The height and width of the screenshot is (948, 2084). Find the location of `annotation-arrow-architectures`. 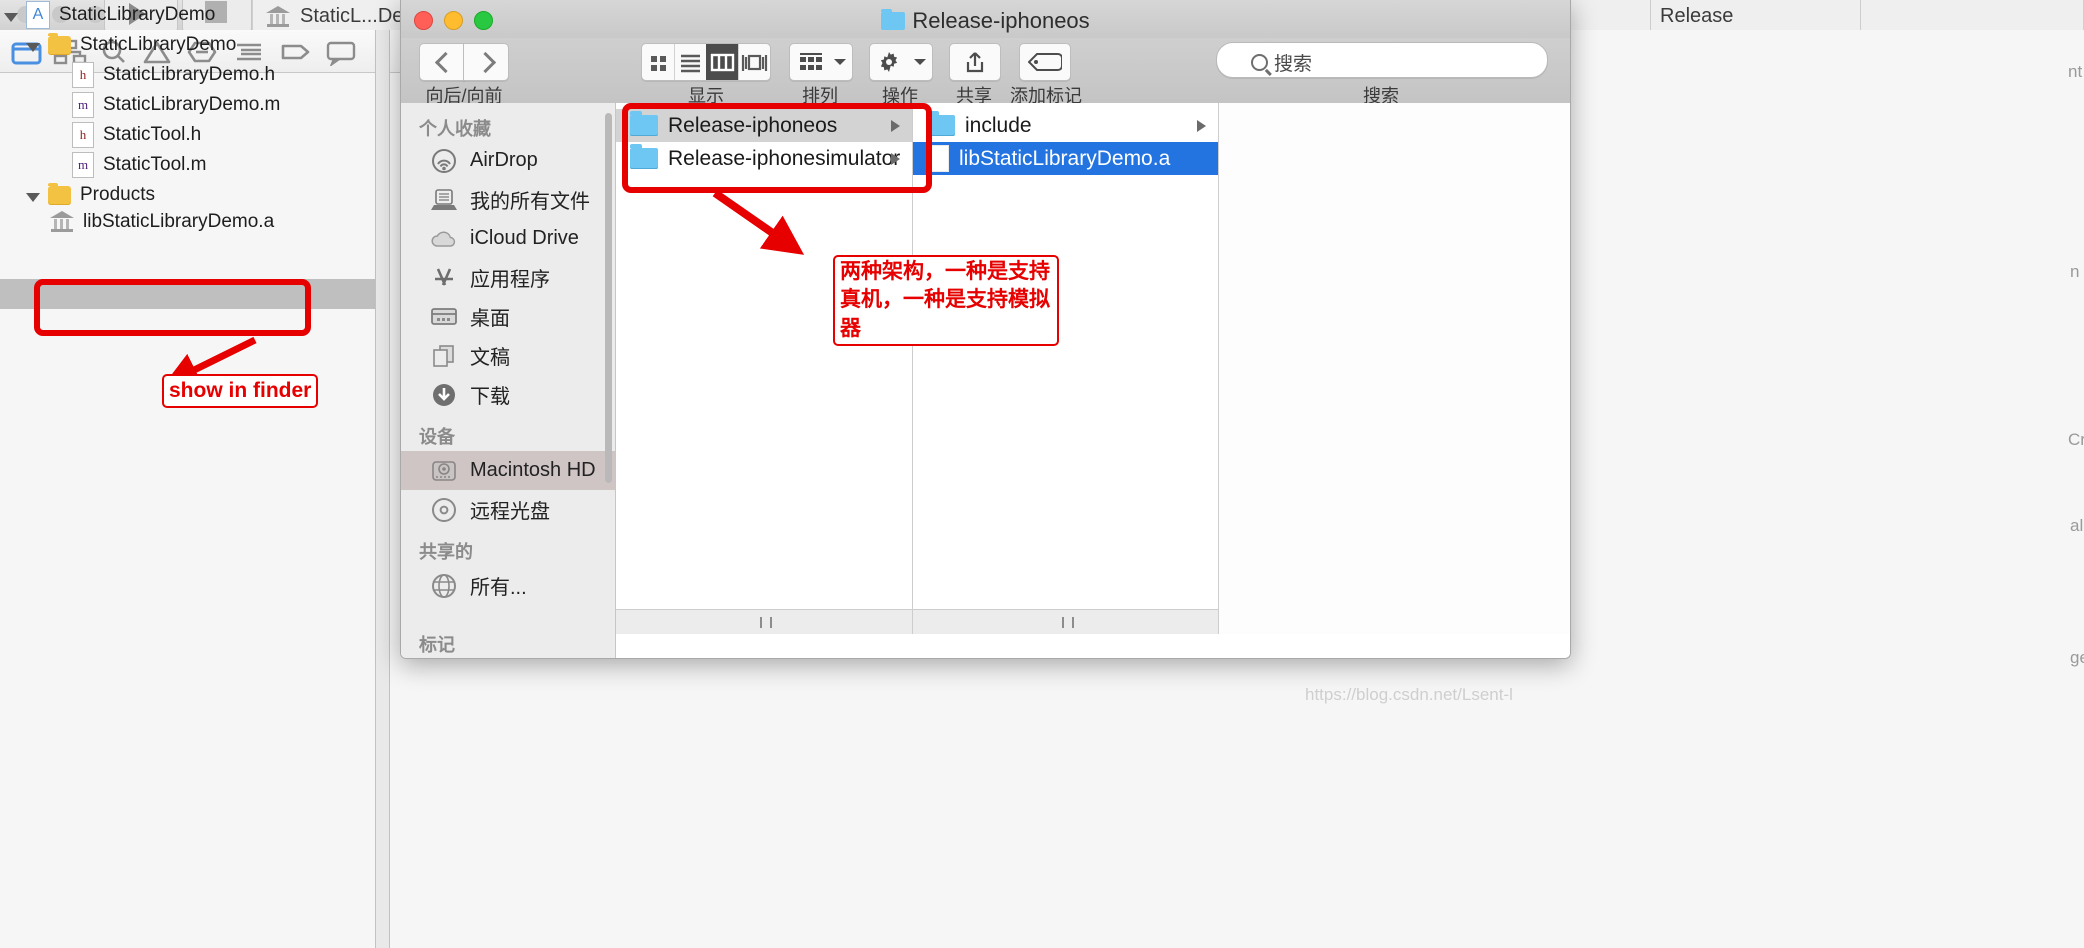

annotation-arrow-architectures is located at coordinates (758, 222).